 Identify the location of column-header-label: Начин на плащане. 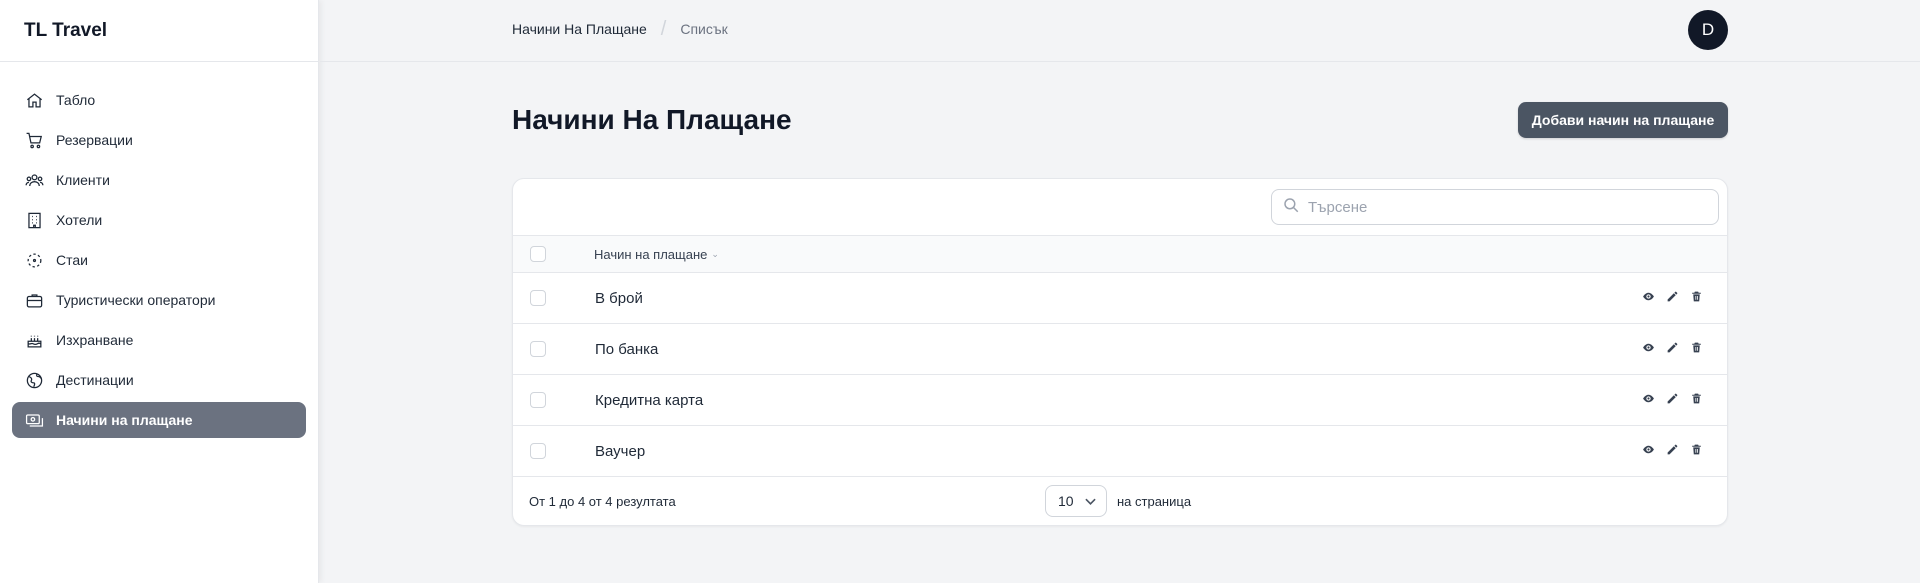
(651, 254).